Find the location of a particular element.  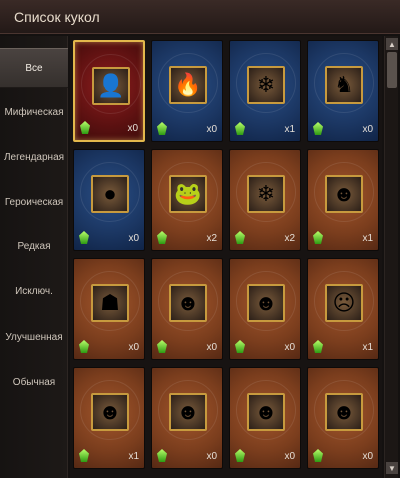

category-label: Улучшенная is located at coordinates (34, 337).